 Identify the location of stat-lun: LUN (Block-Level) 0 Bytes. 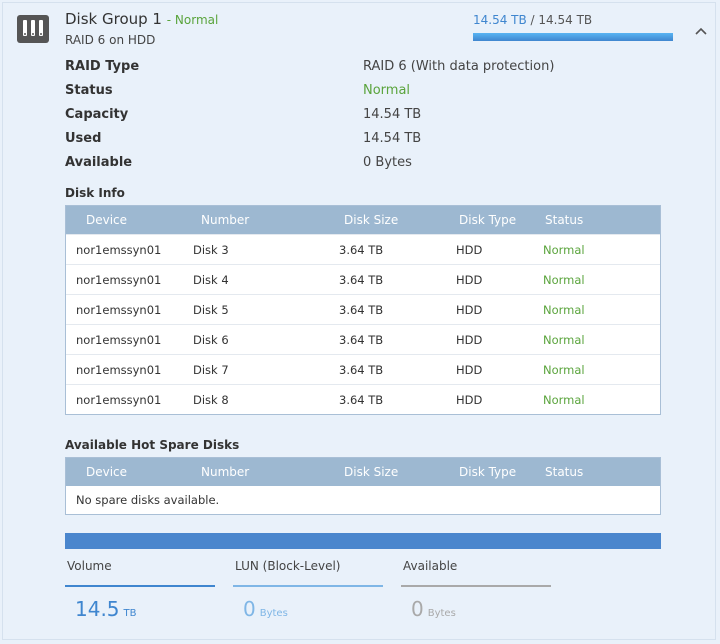
(308, 590).